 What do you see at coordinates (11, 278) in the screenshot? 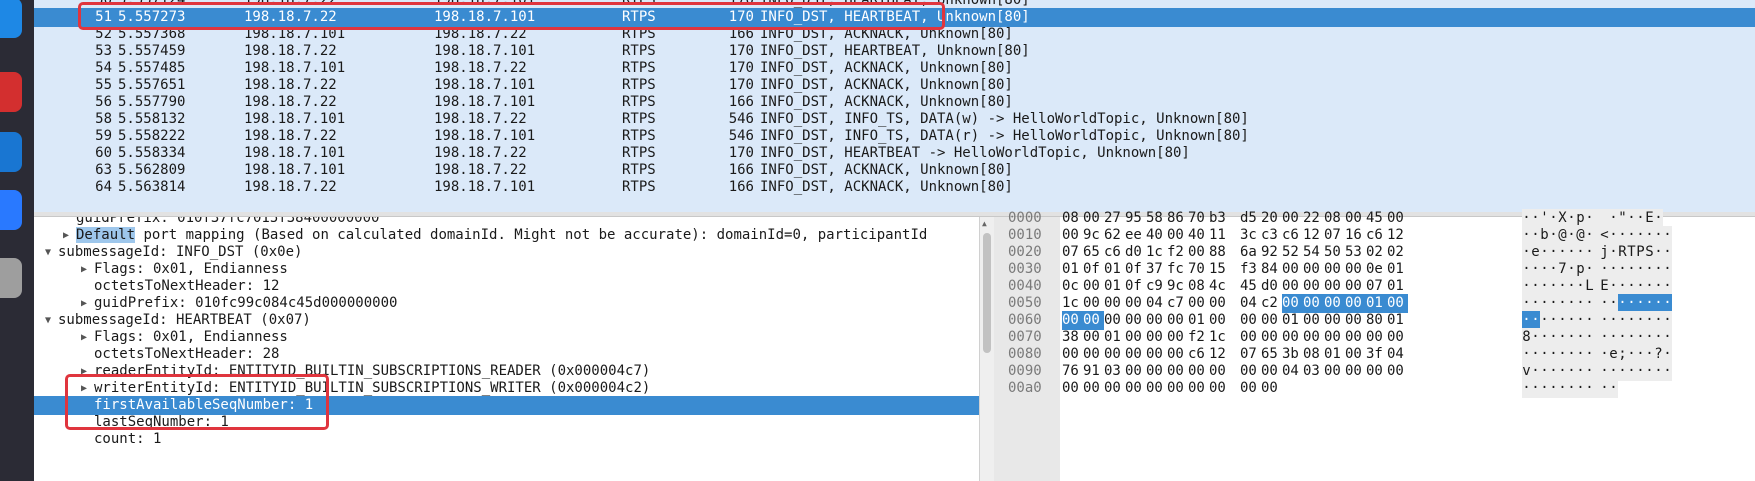
I see `disk-icon` at bounding box center [11, 278].